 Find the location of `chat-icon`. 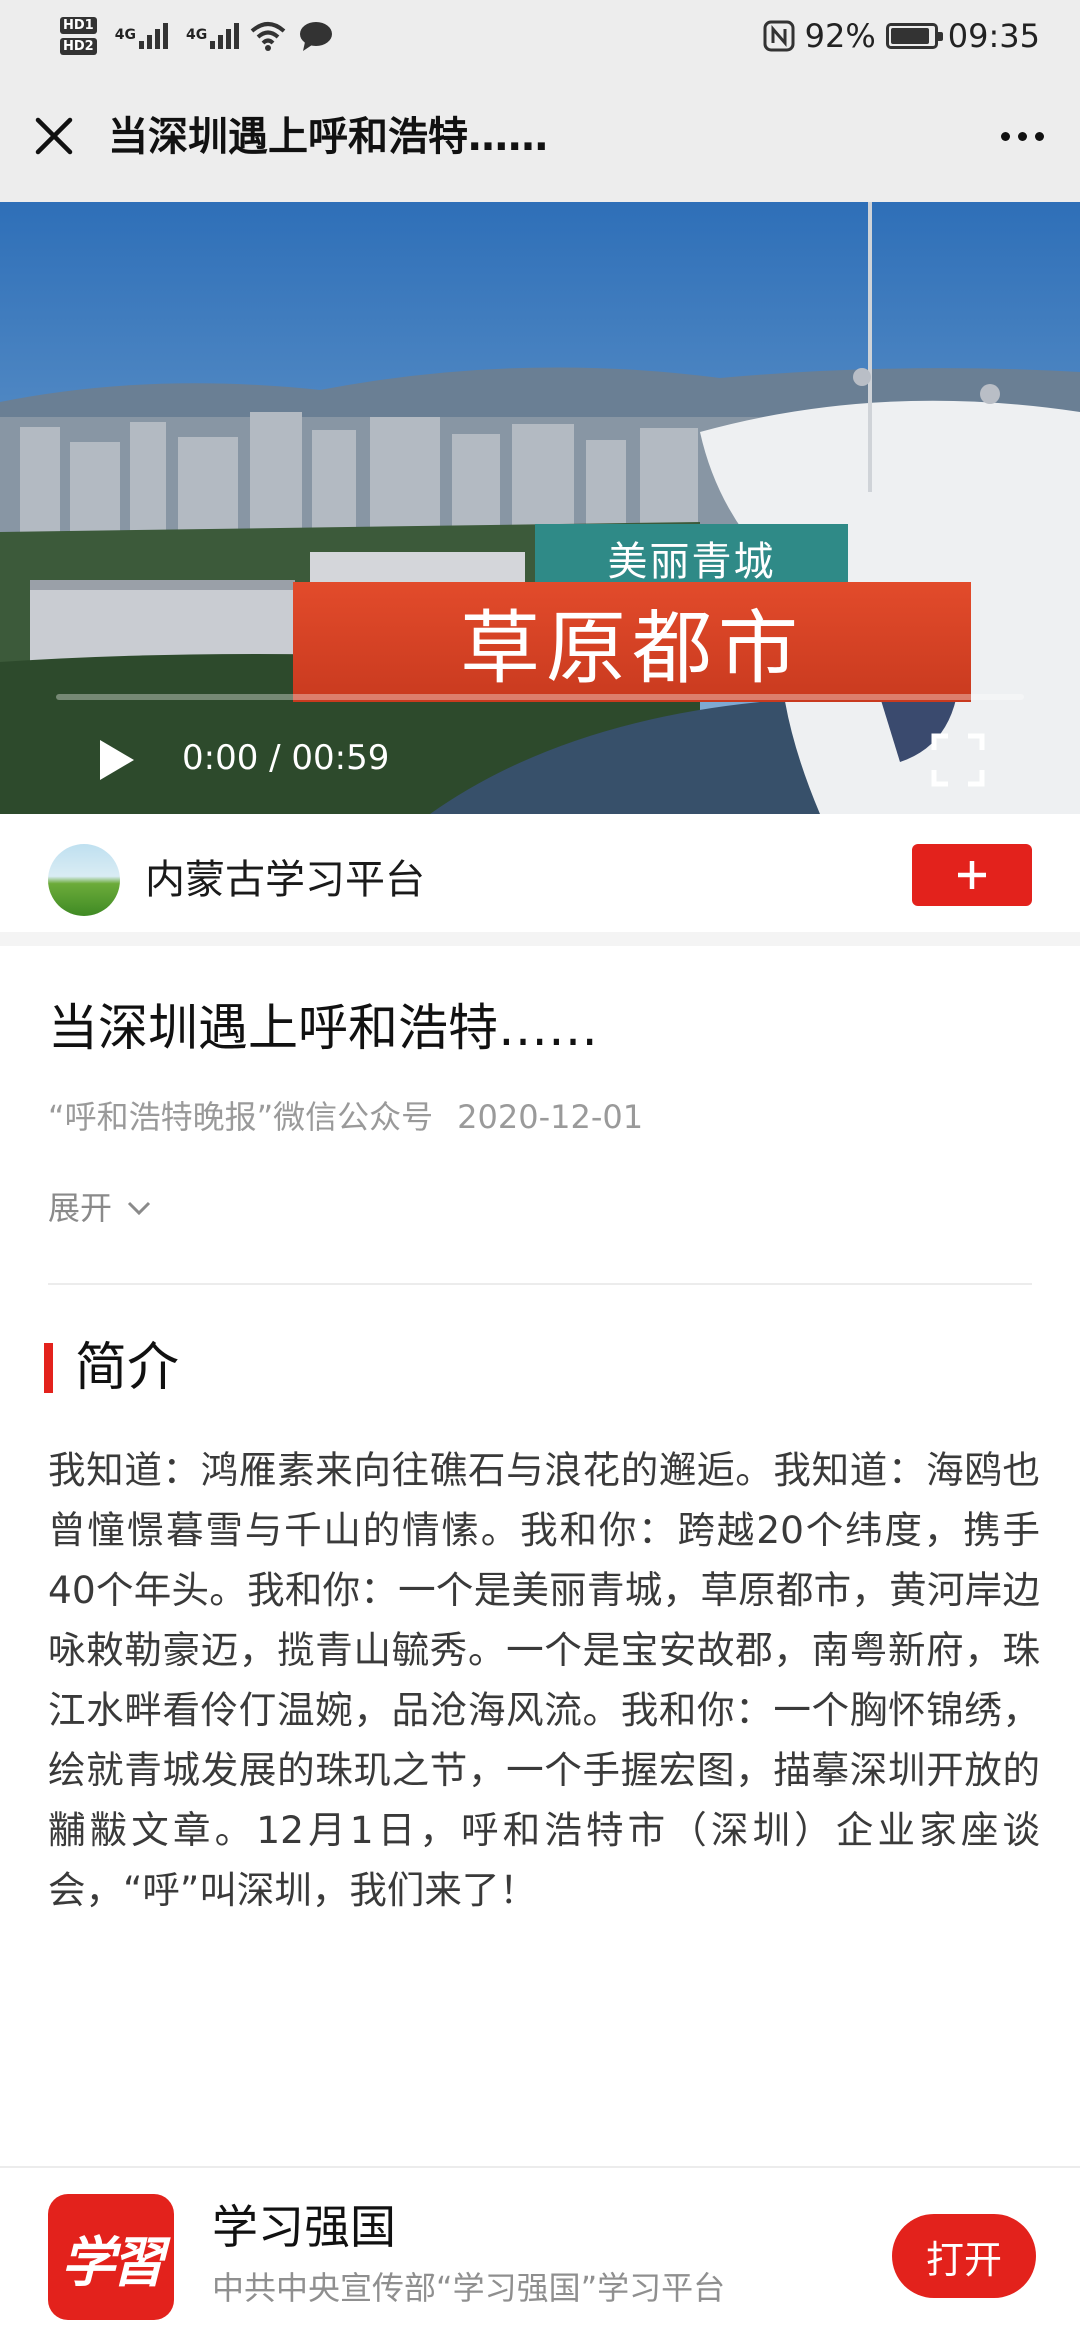

chat-icon is located at coordinates (316, 36).